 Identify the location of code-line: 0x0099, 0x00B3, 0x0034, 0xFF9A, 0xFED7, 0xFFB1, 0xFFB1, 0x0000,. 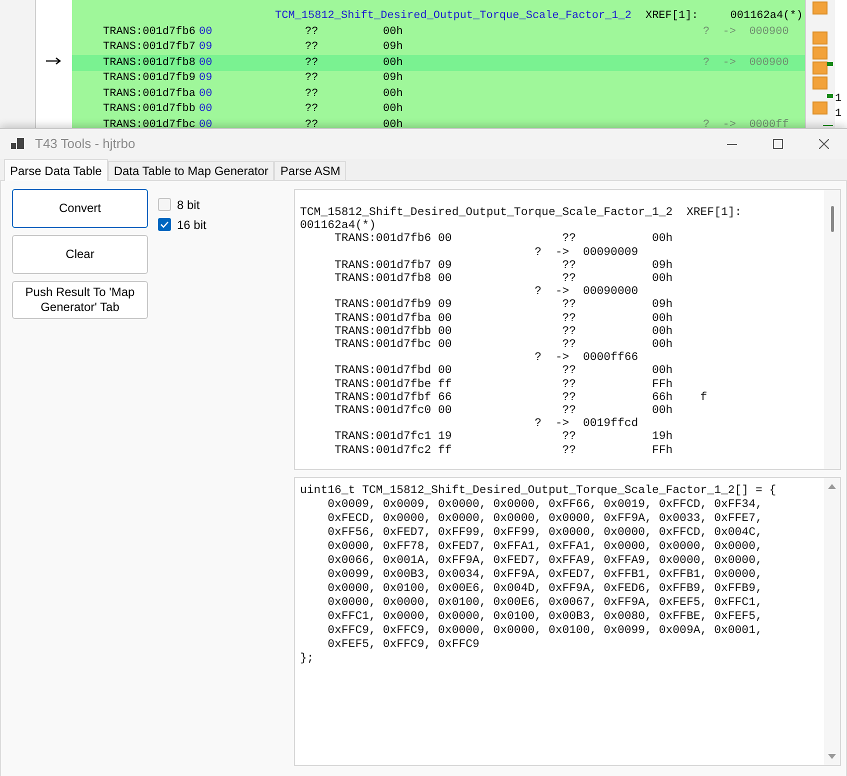
(544, 575).